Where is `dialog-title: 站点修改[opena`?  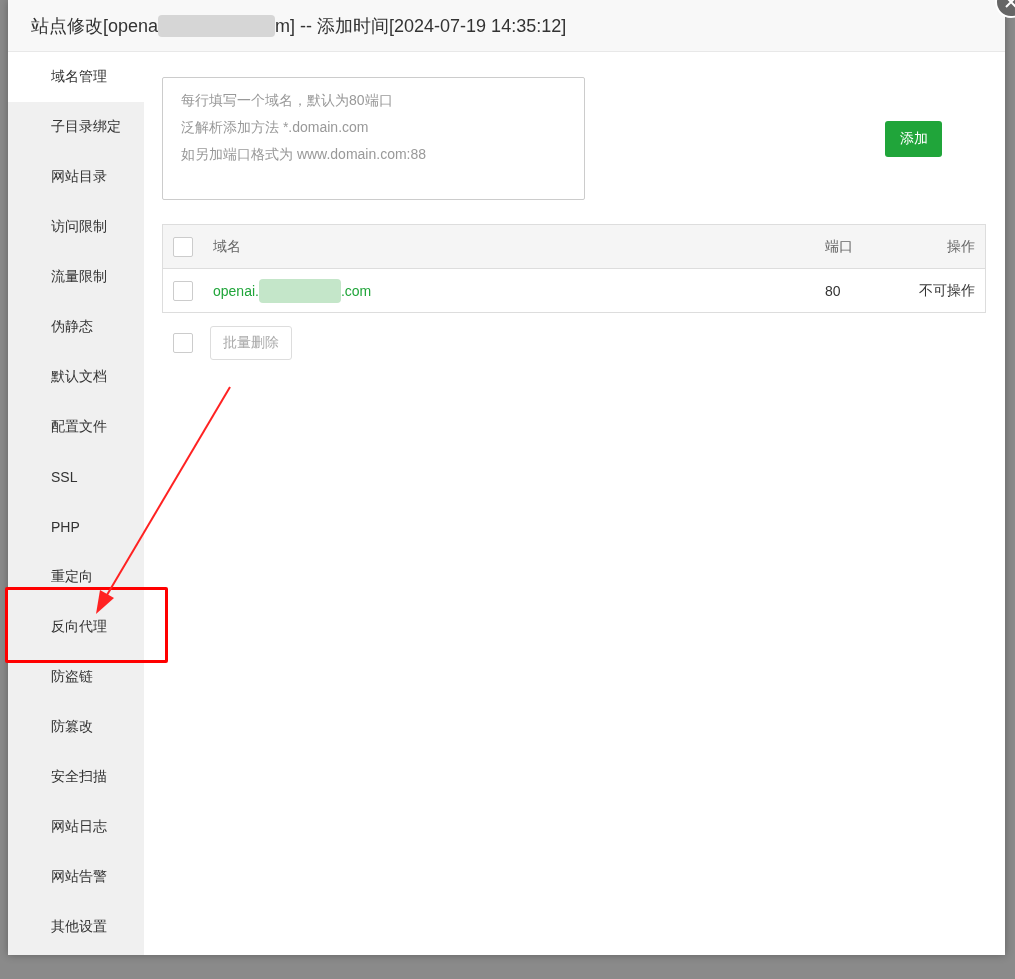 dialog-title: 站点修改[opena is located at coordinates (95, 26).